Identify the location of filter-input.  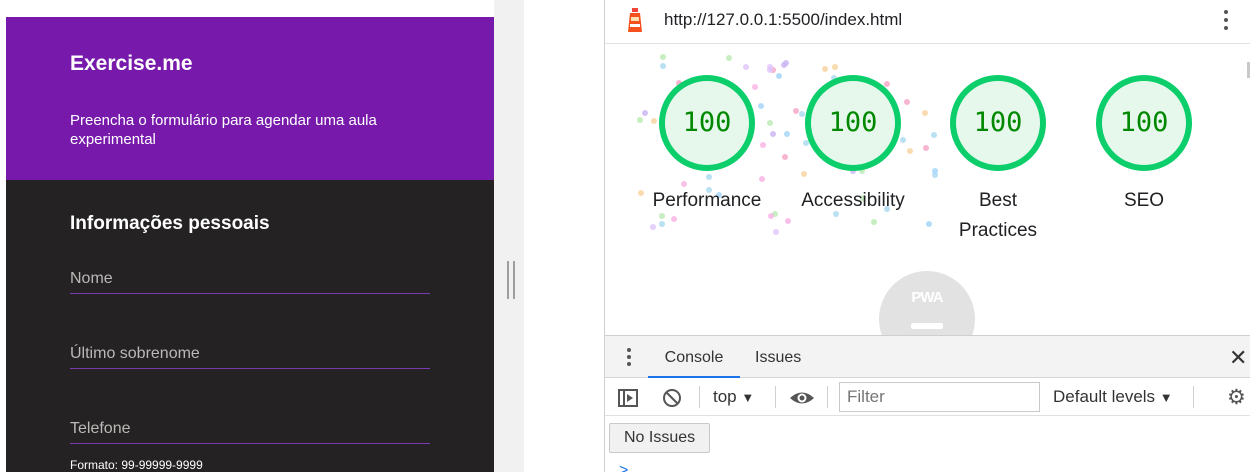
(939, 397).